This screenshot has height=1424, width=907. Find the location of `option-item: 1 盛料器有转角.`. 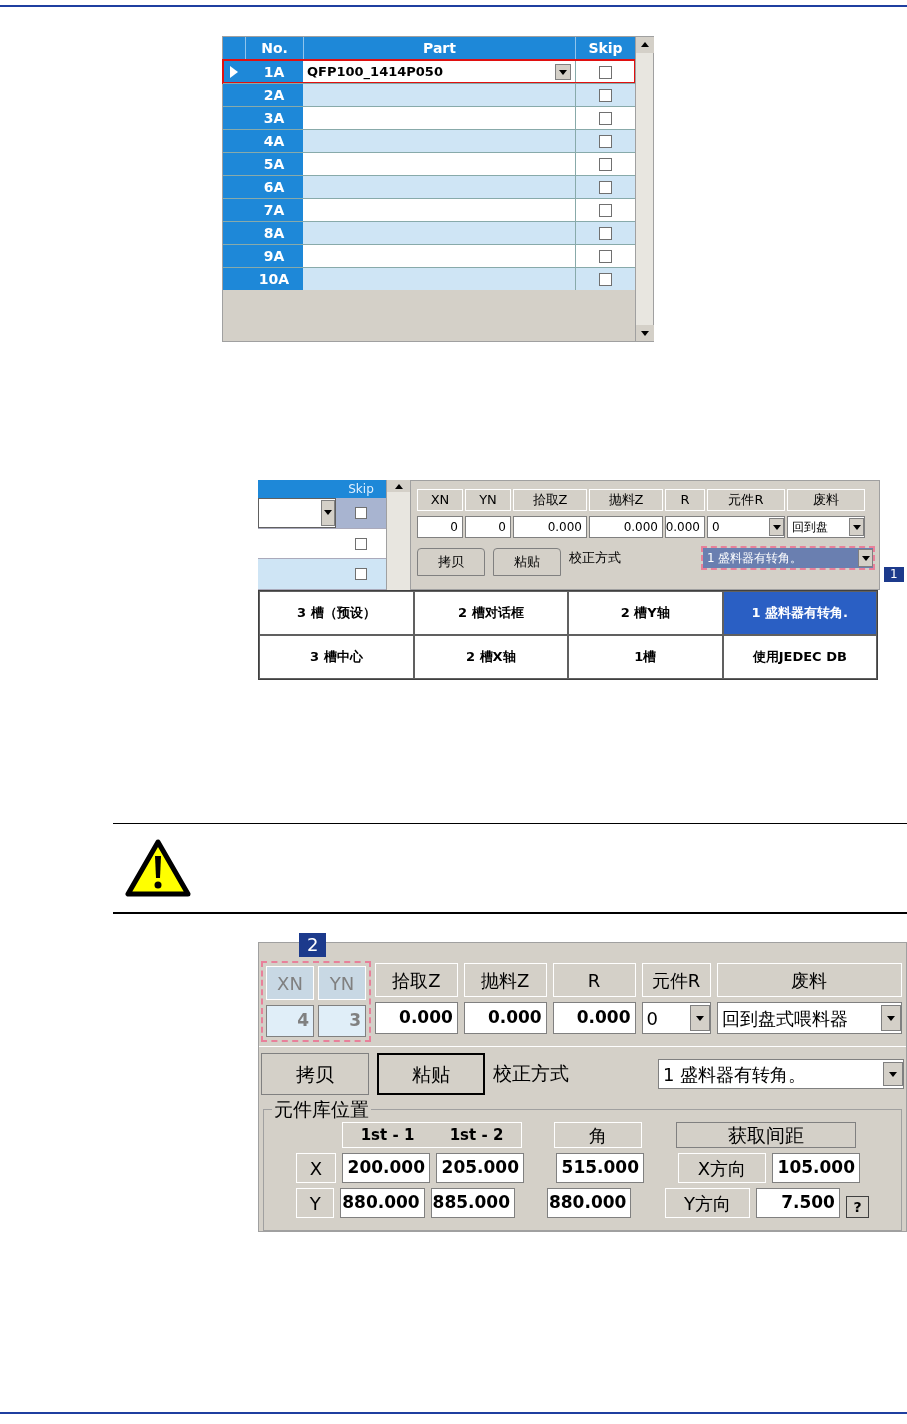

option-item: 1 盛料器有转角. is located at coordinates (799, 613).